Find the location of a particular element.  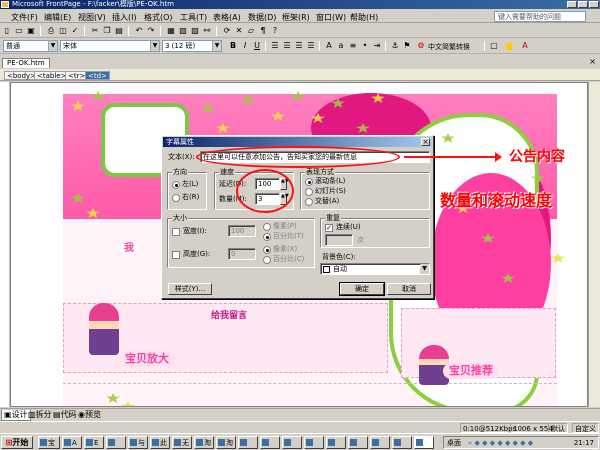

menu-frames: 框架(R) is located at coordinates (296, 17).